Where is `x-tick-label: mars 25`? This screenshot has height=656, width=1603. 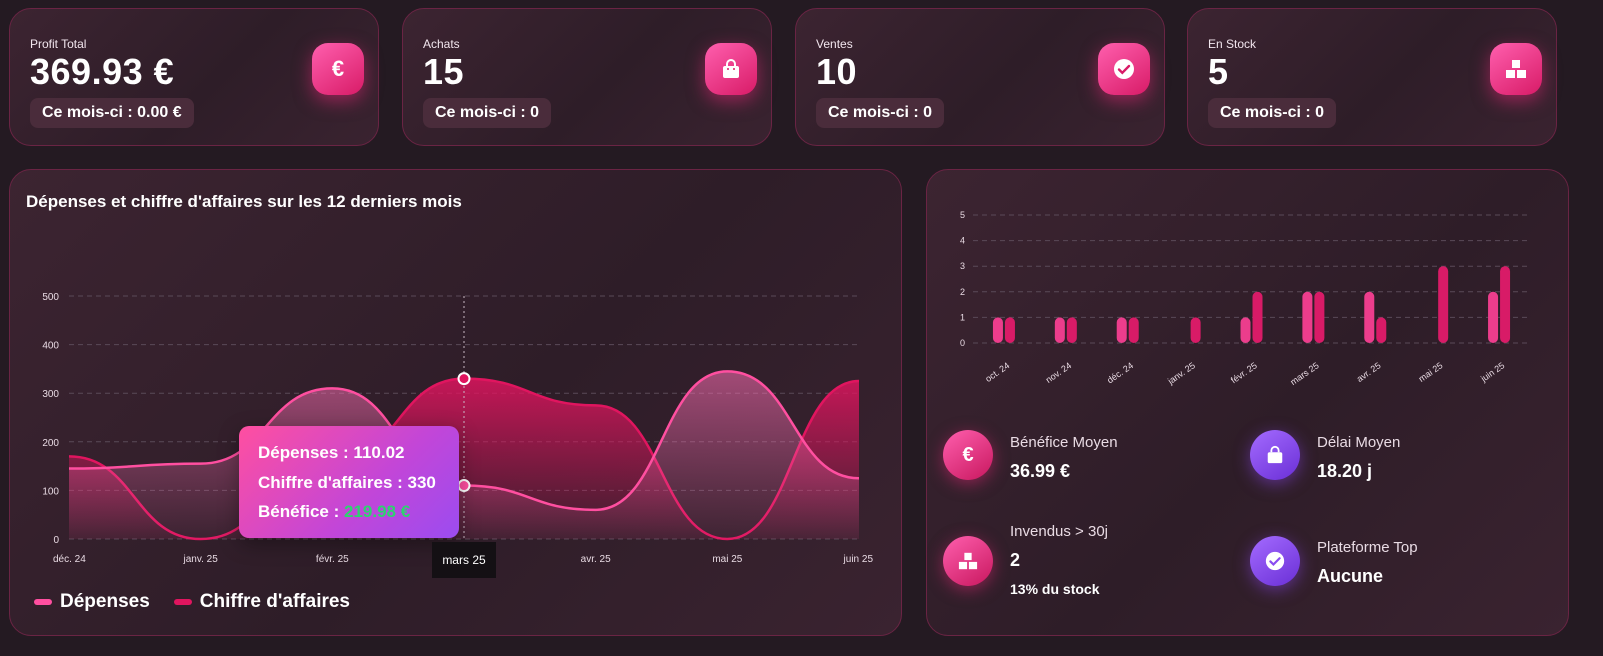 x-tick-label: mars 25 is located at coordinates (1304, 373).